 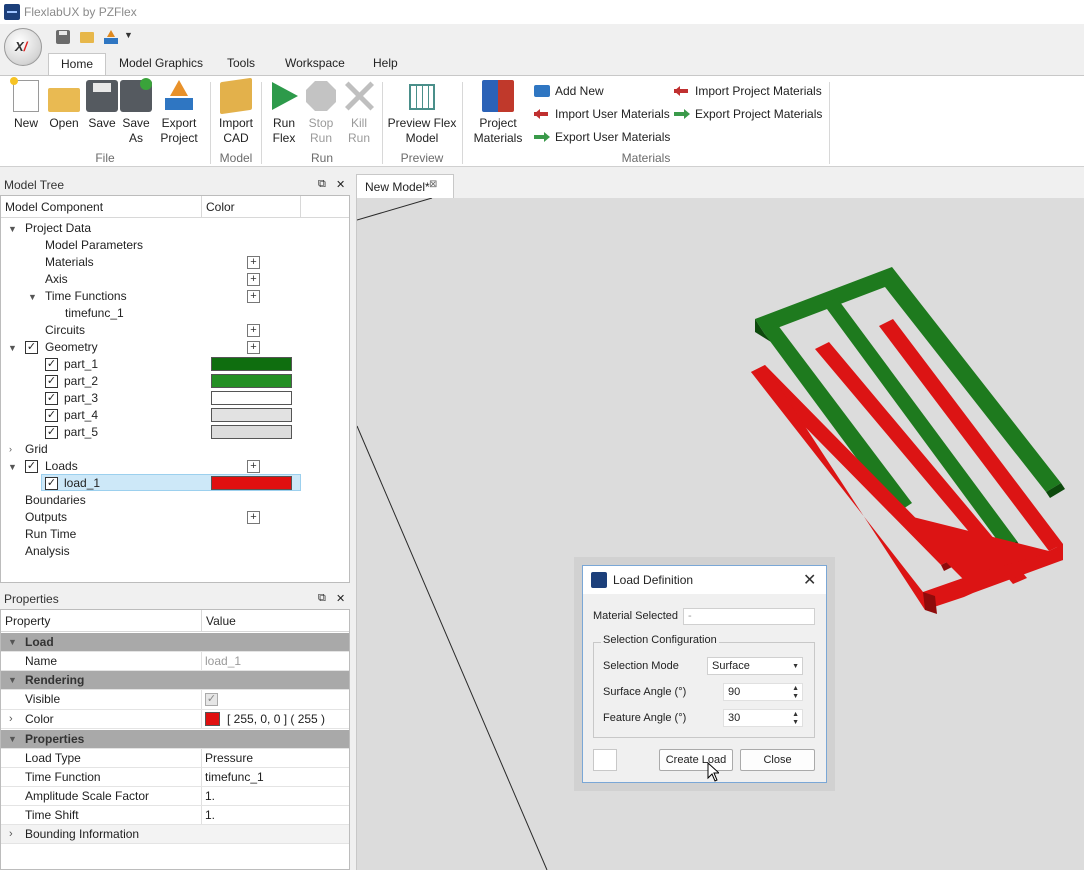 What do you see at coordinates (602, 137) in the screenshot?
I see `export-user-materials-button: Export User Materials` at bounding box center [602, 137].